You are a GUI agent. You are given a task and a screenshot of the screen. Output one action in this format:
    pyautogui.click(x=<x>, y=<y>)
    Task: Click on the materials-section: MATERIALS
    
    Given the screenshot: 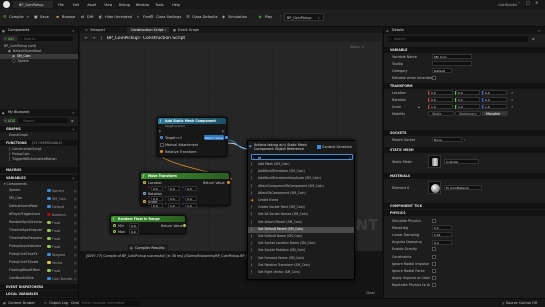 What is the action you would take?
    pyautogui.click(x=464, y=176)
    